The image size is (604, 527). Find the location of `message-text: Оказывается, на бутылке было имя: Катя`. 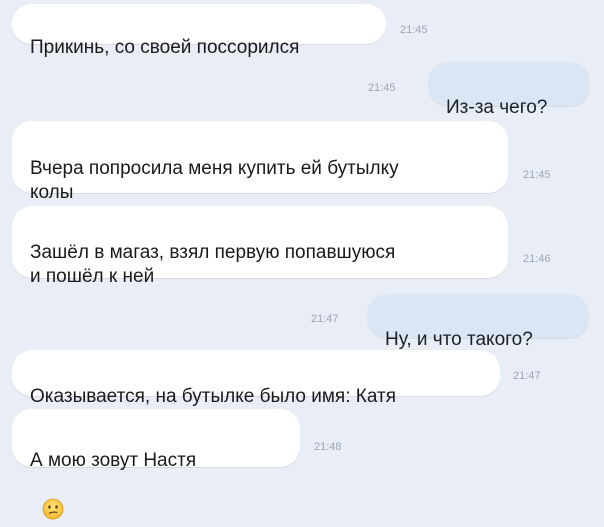

message-text: Оказывается, на бутылке было имя: Катя is located at coordinates (213, 396).